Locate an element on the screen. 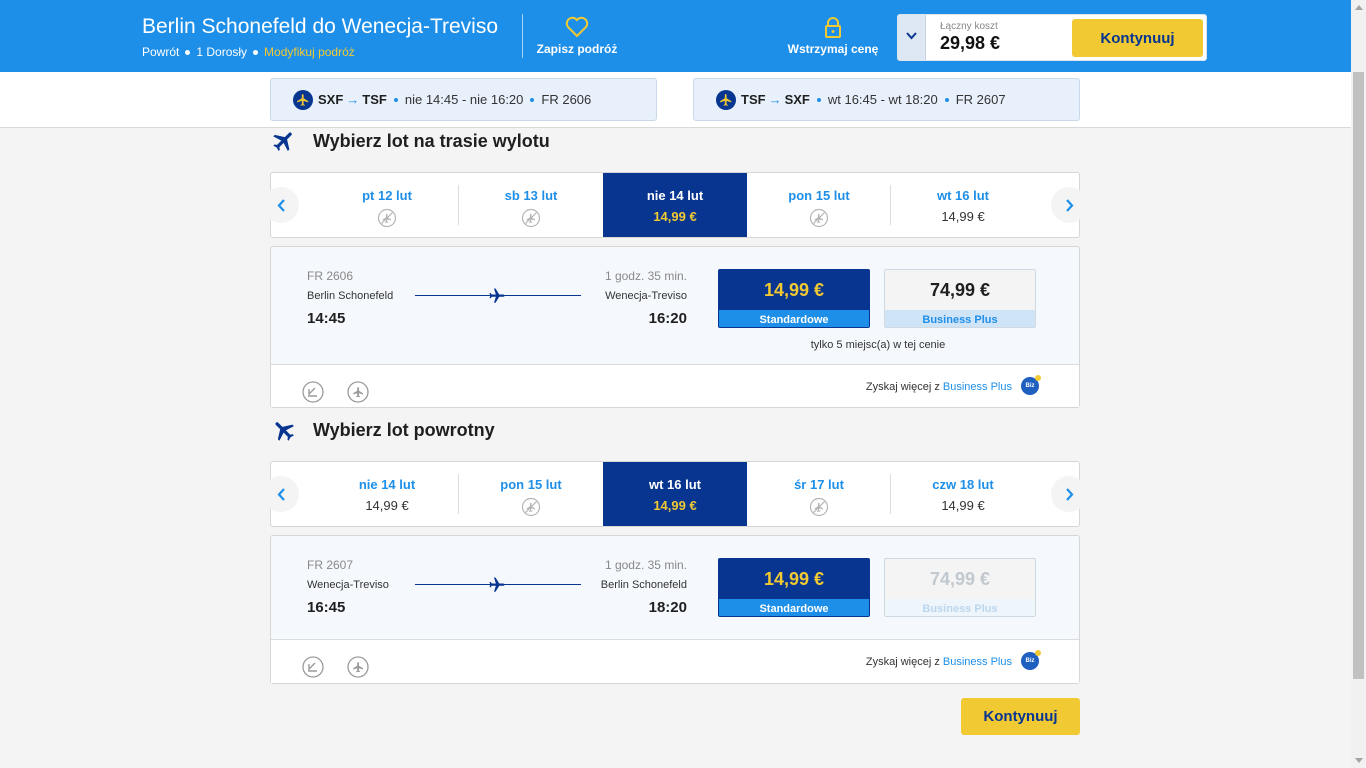 The height and width of the screenshot is (768, 1366). header-divider is located at coordinates (522, 36).